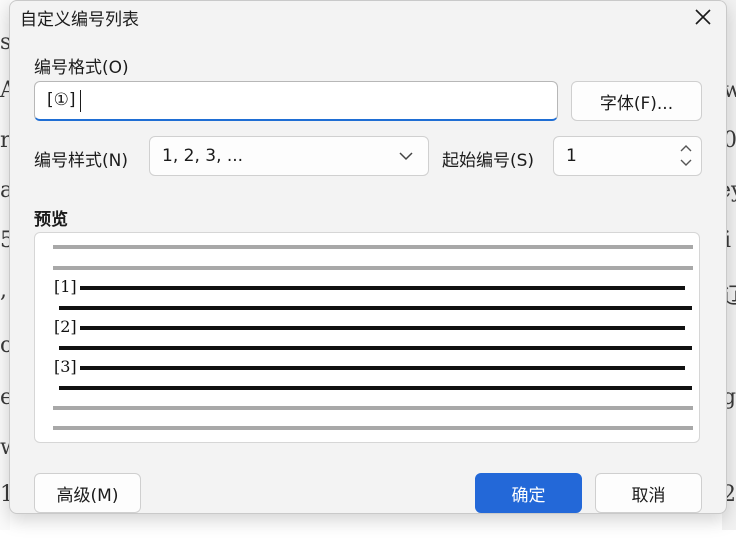 This screenshot has height=544, width=736. Describe the element at coordinates (79, 20) in the screenshot. I see `dialog-title: 自定义编号列表` at that location.